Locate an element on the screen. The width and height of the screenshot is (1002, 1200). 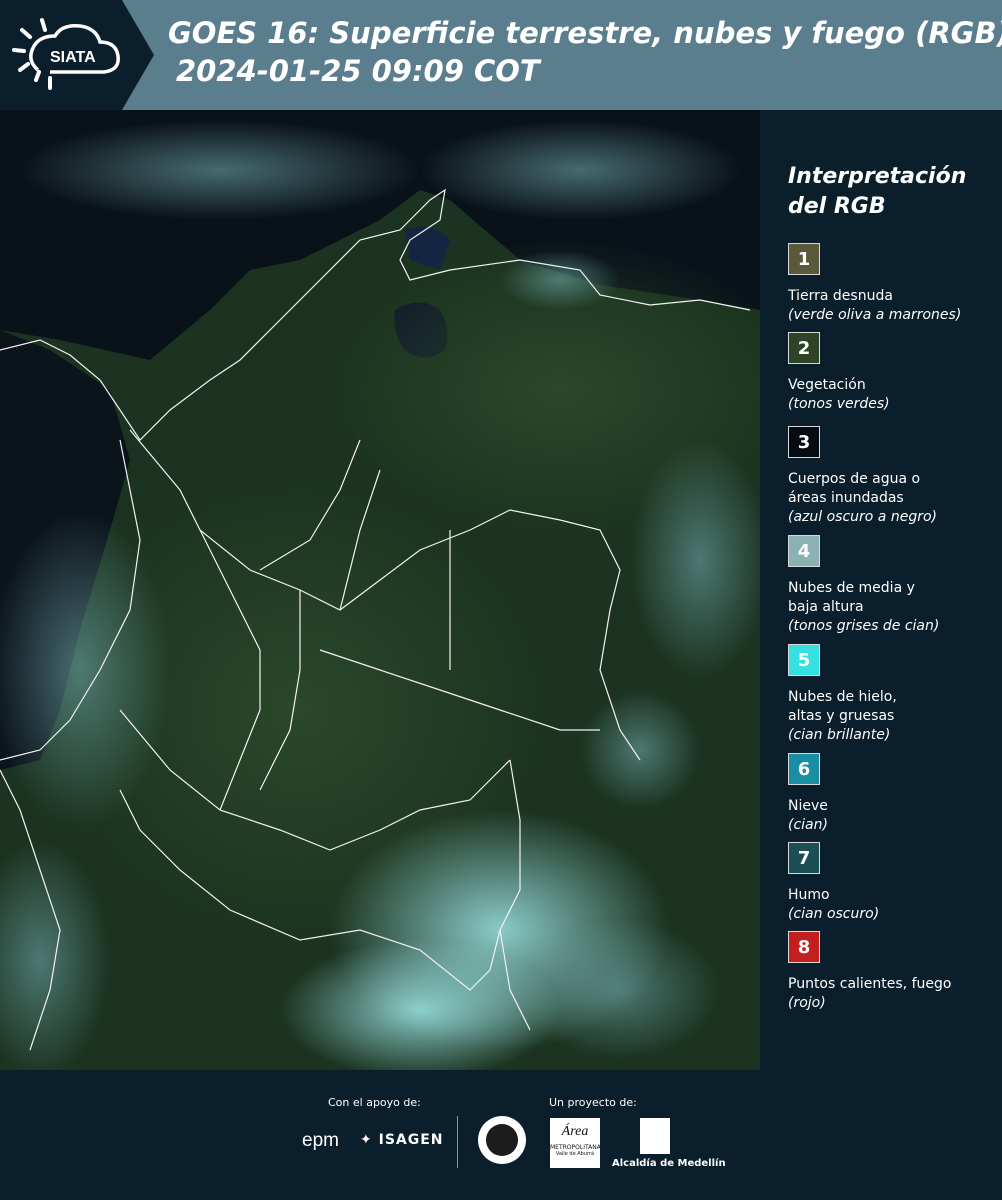
isagen-icon: ✦ is located at coordinates (366, 1140).